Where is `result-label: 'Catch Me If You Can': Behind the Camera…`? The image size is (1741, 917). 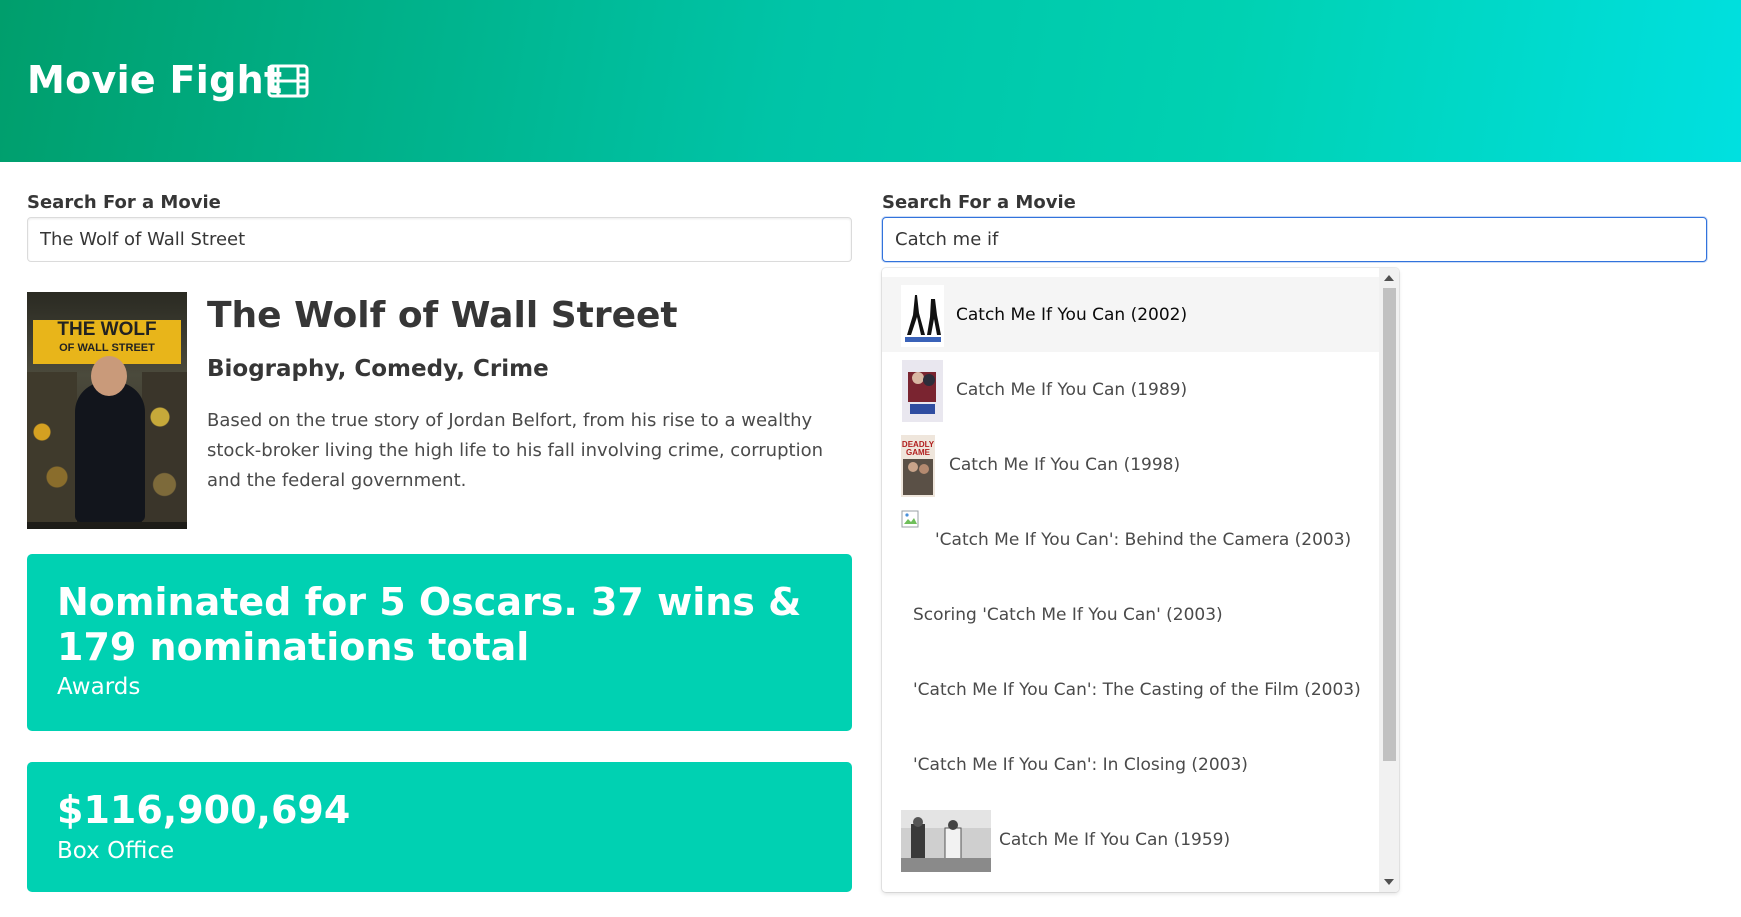
result-label: 'Catch Me If You Can': Behind the Camera… is located at coordinates (1143, 540).